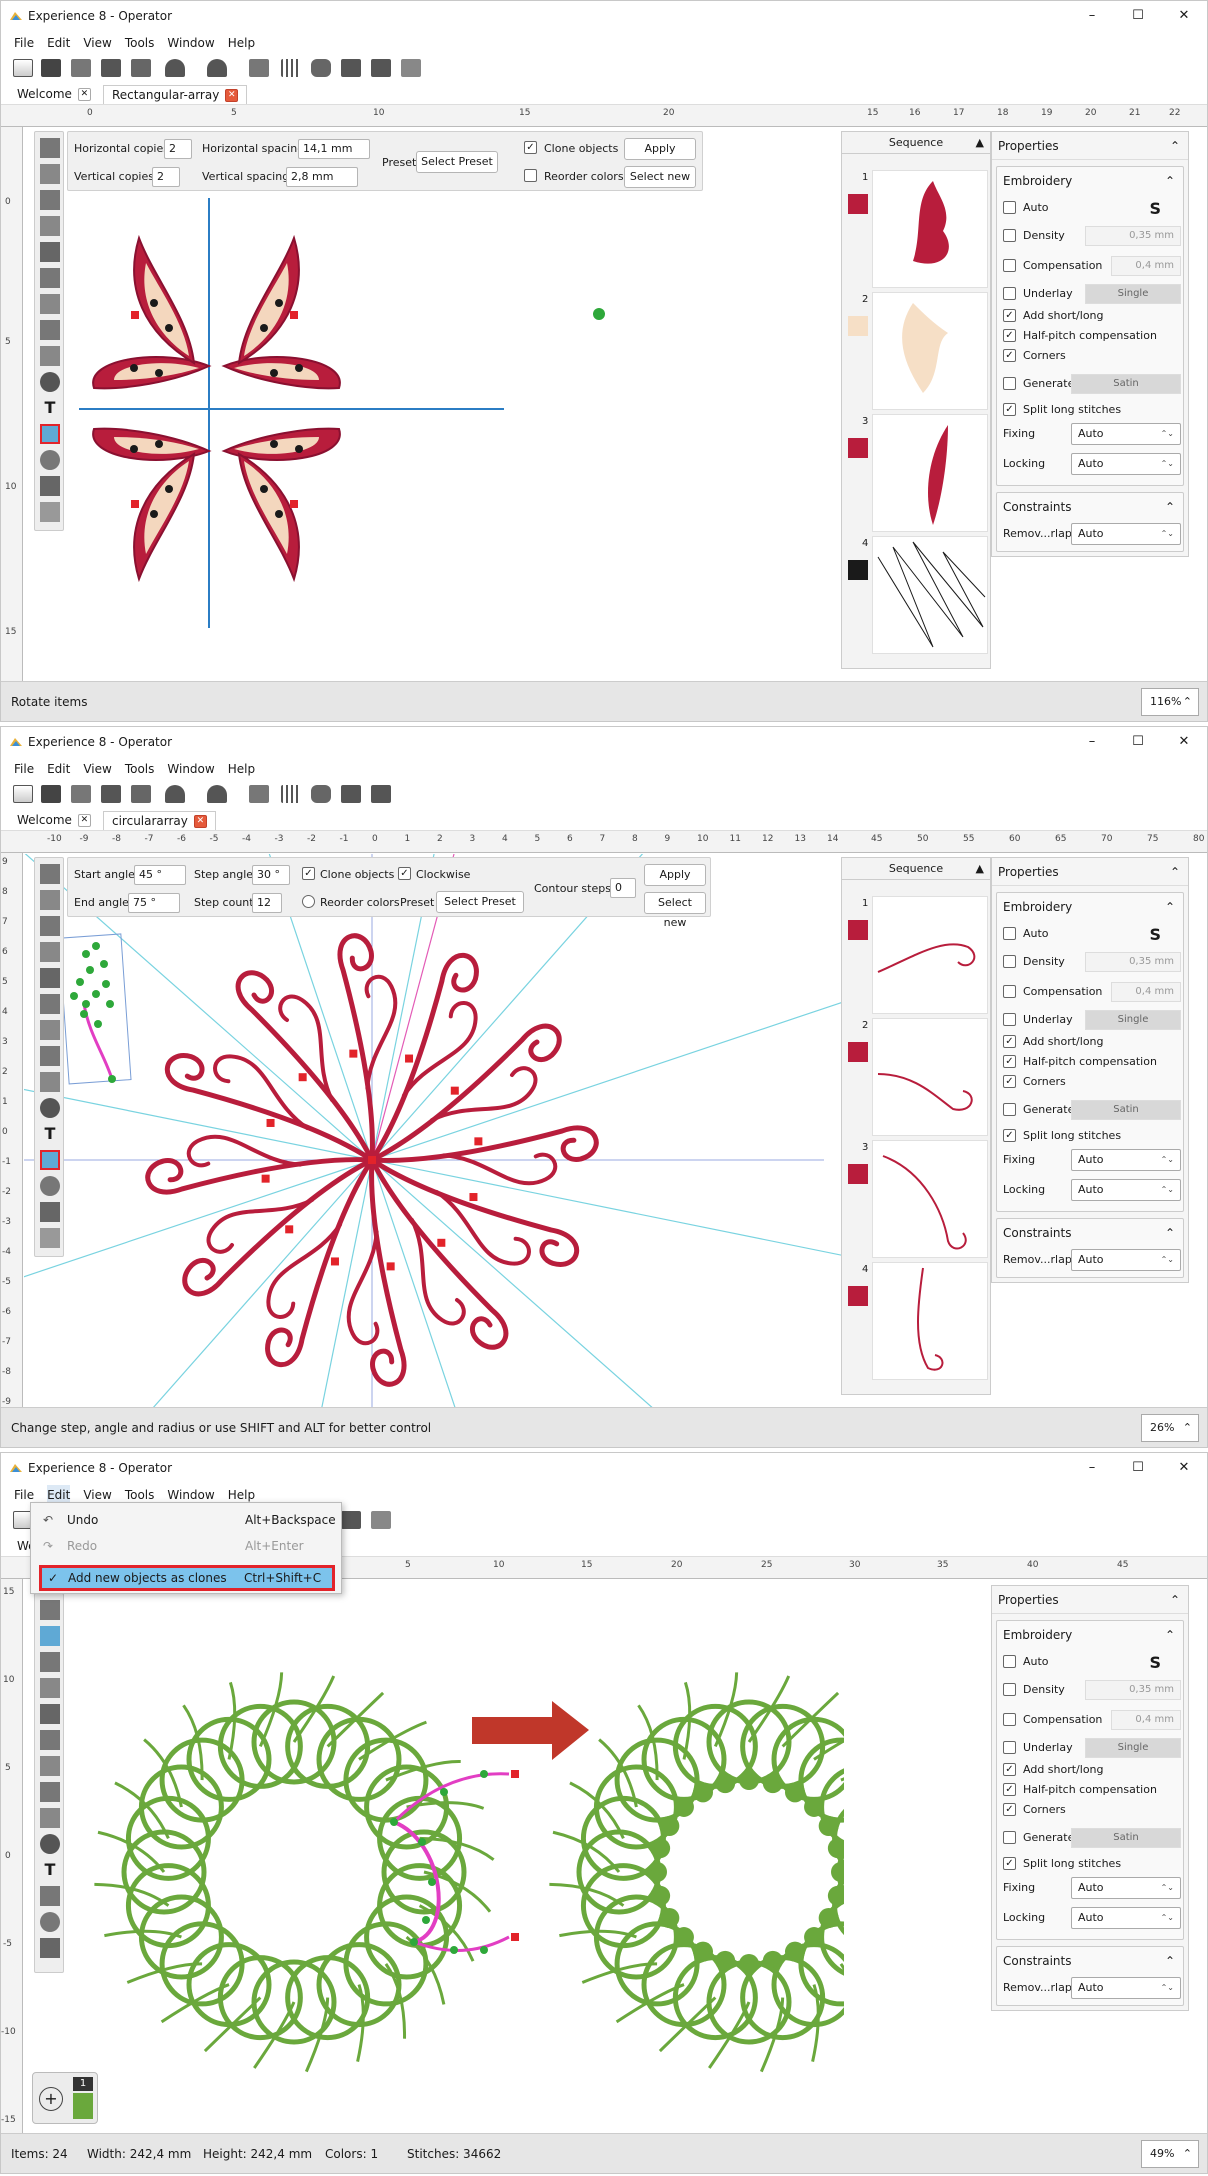 This screenshot has height=2176, width=1208. I want to click on grid-icon, so click(291, 68).